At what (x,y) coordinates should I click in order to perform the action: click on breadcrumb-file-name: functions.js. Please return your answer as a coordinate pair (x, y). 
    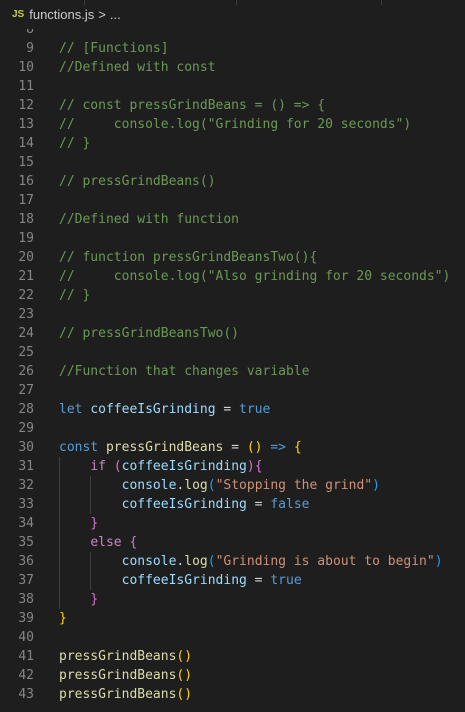
    Looking at the image, I should click on (61, 14).